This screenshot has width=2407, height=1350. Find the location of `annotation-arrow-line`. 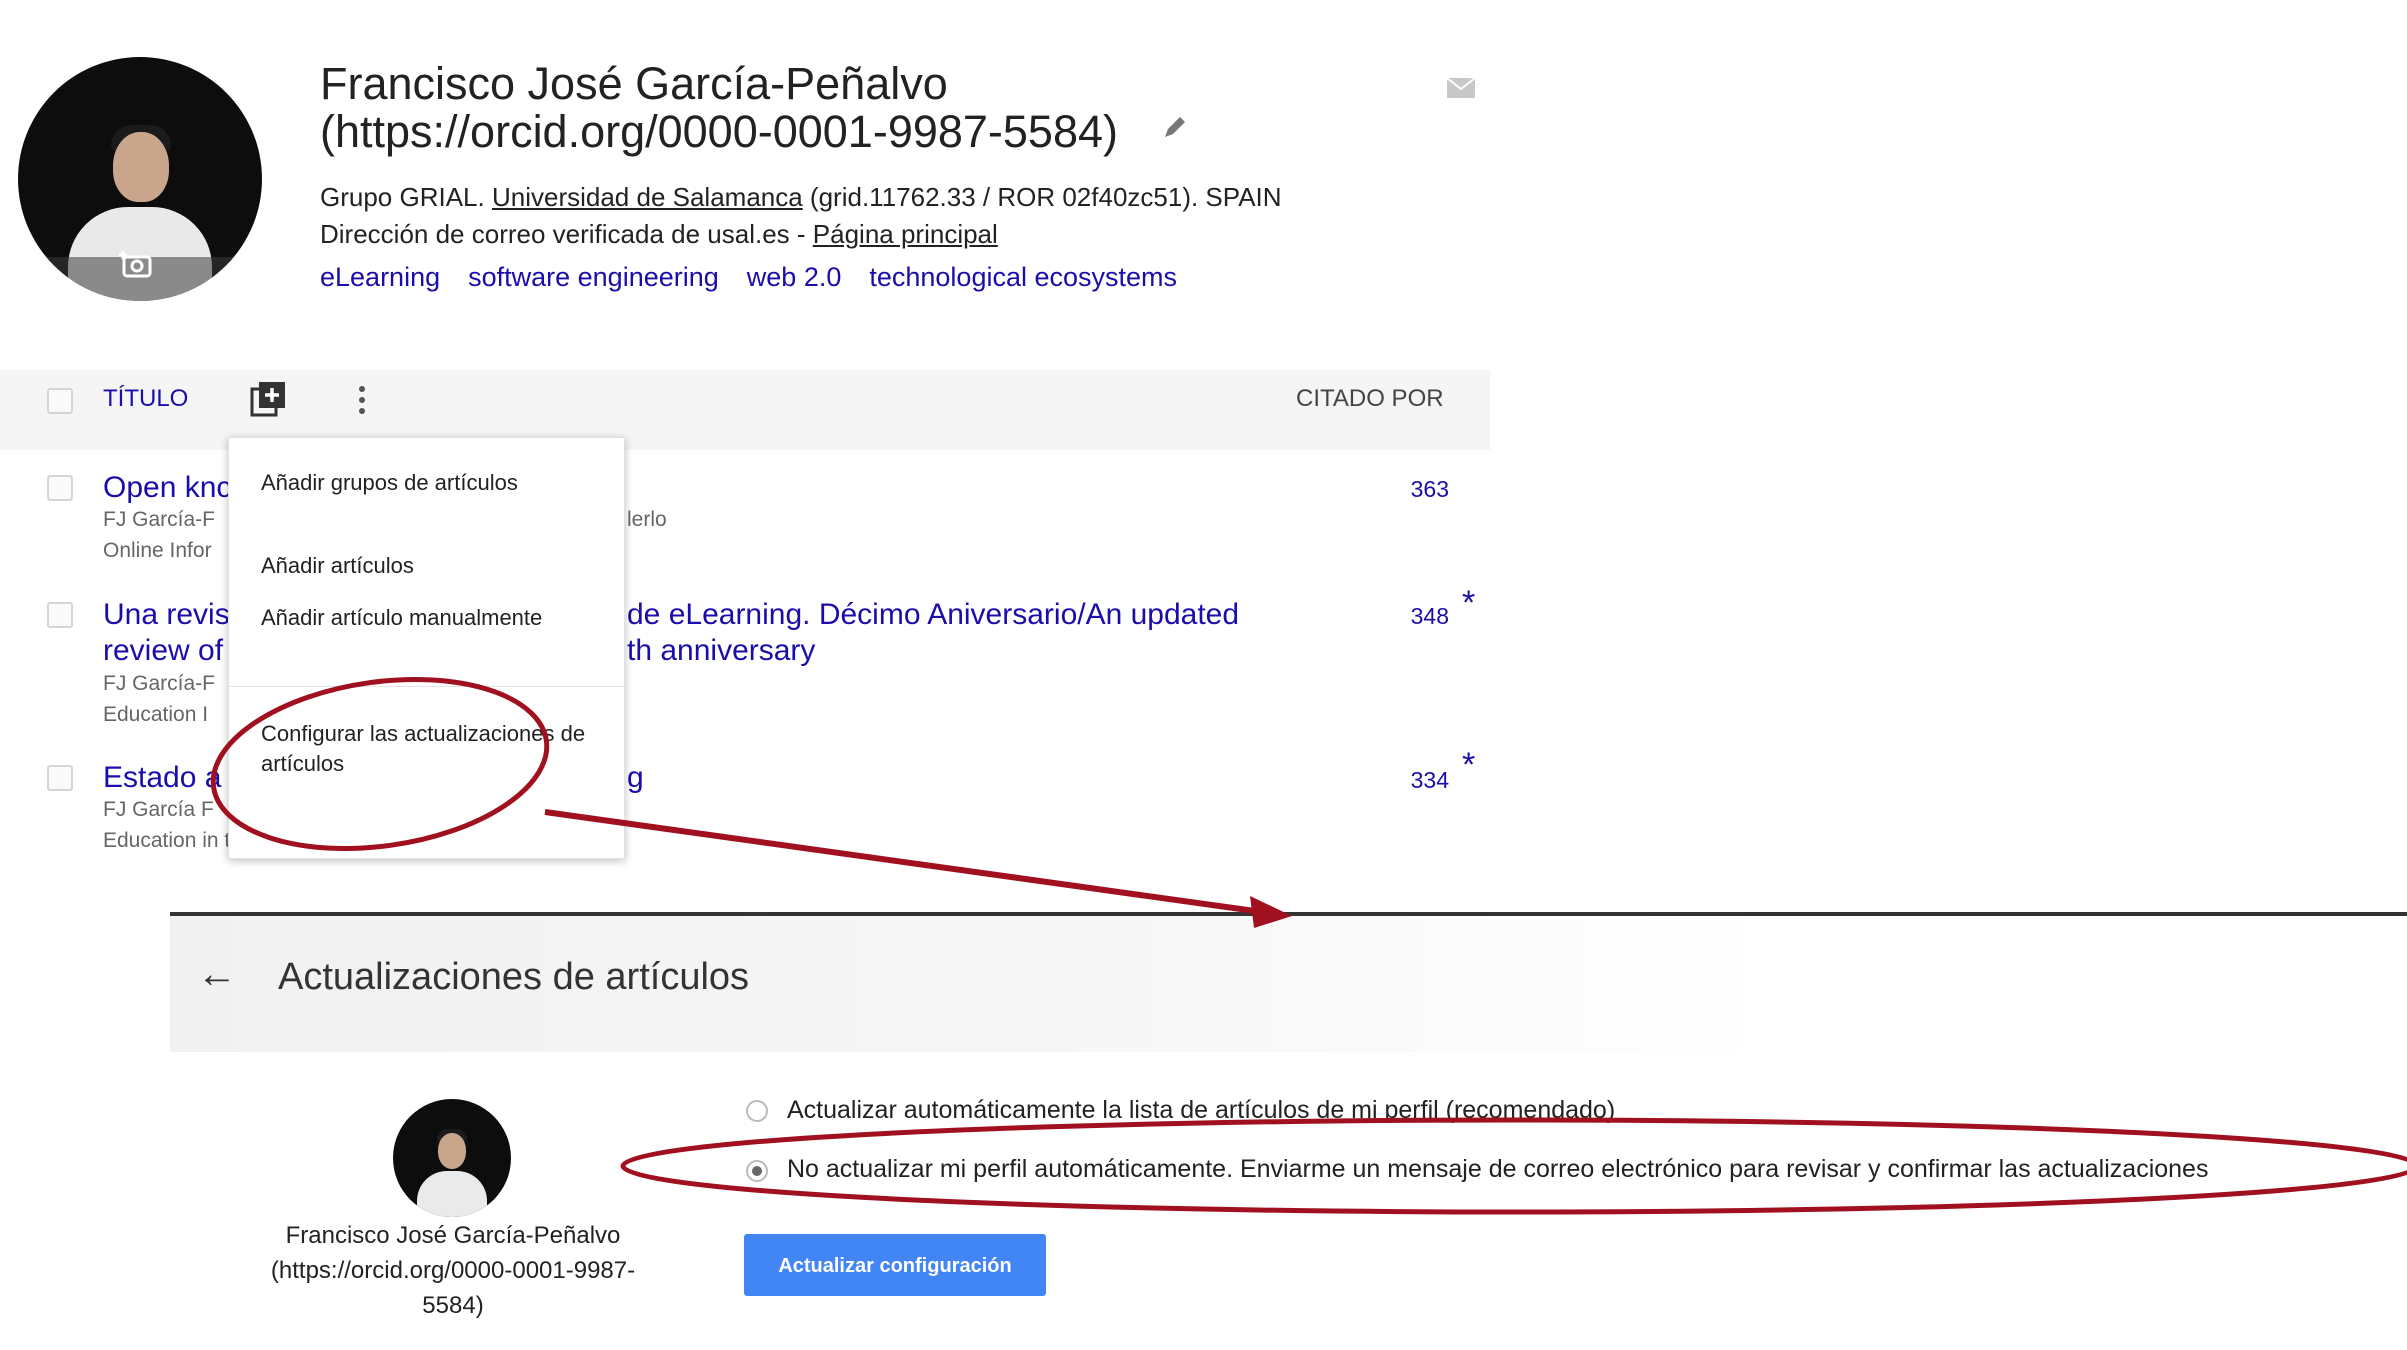

annotation-arrow-line is located at coordinates (903, 862).